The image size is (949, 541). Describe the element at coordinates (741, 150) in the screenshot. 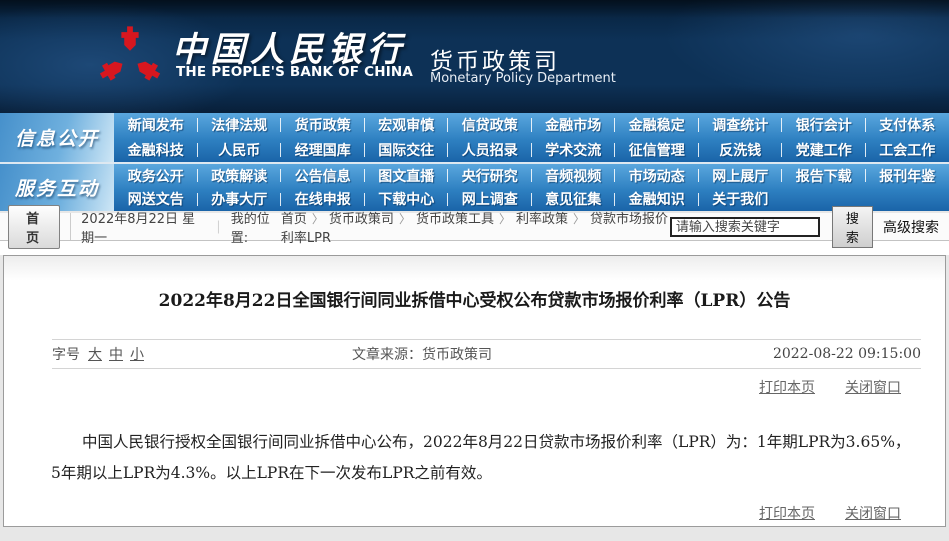

I see `nav-item: 反洗钱` at that location.